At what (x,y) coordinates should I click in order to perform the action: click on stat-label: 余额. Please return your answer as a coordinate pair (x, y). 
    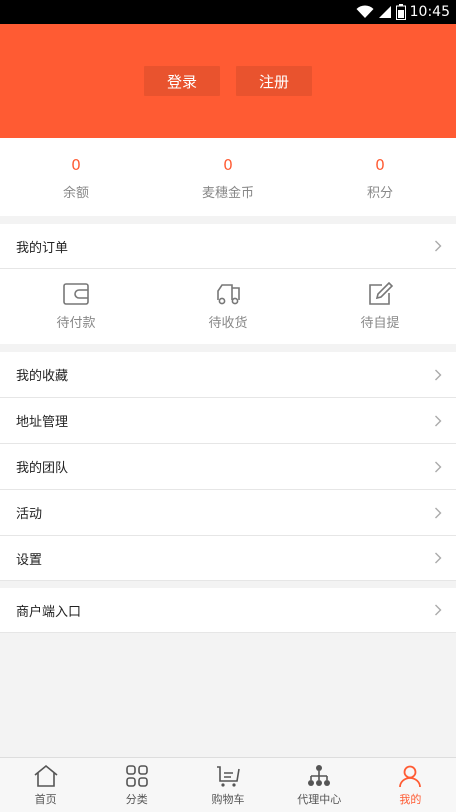
    Looking at the image, I should click on (75, 193).